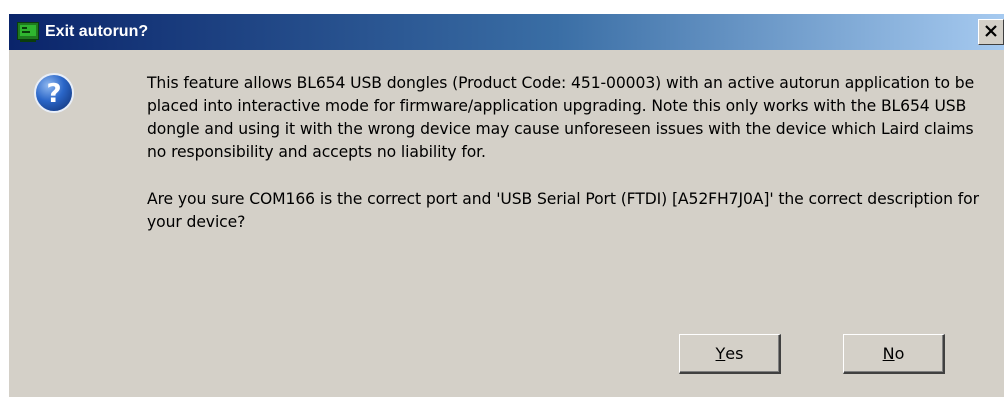  I want to click on close-icon, so click(991, 32).